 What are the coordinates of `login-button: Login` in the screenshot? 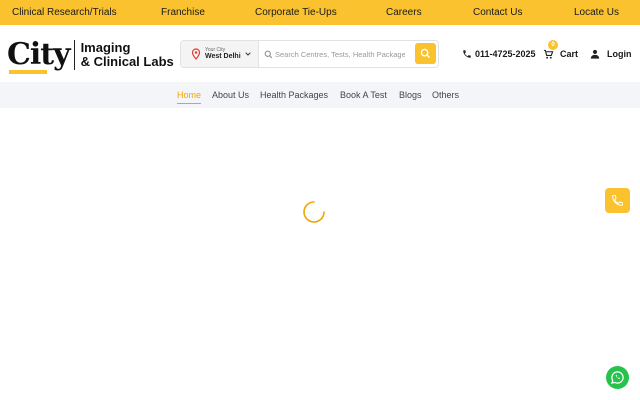 It's located at (611, 54).